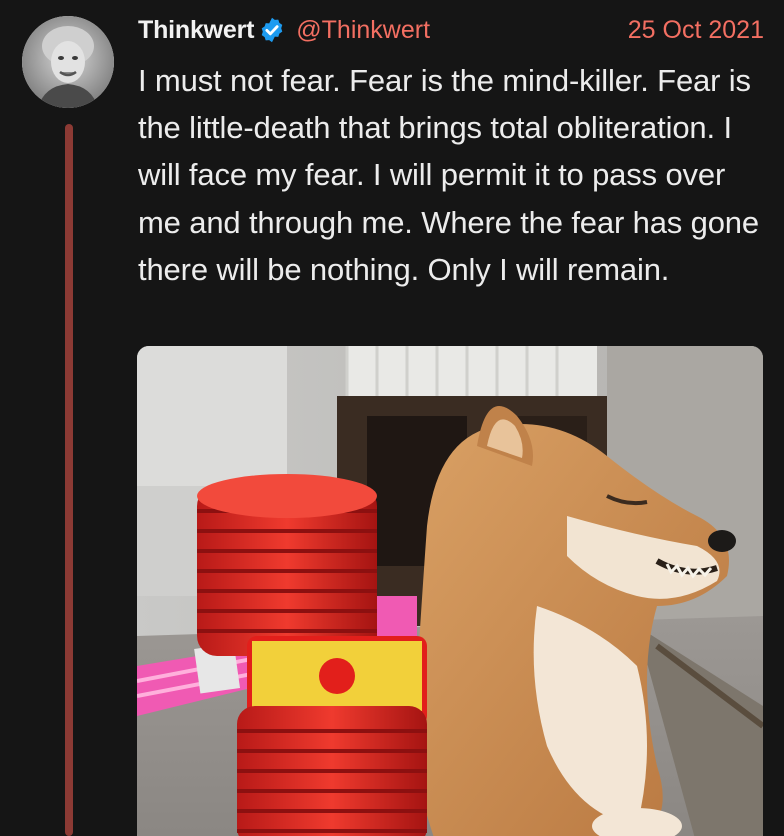 The image size is (784, 836). I want to click on avatar, so click(68, 62).